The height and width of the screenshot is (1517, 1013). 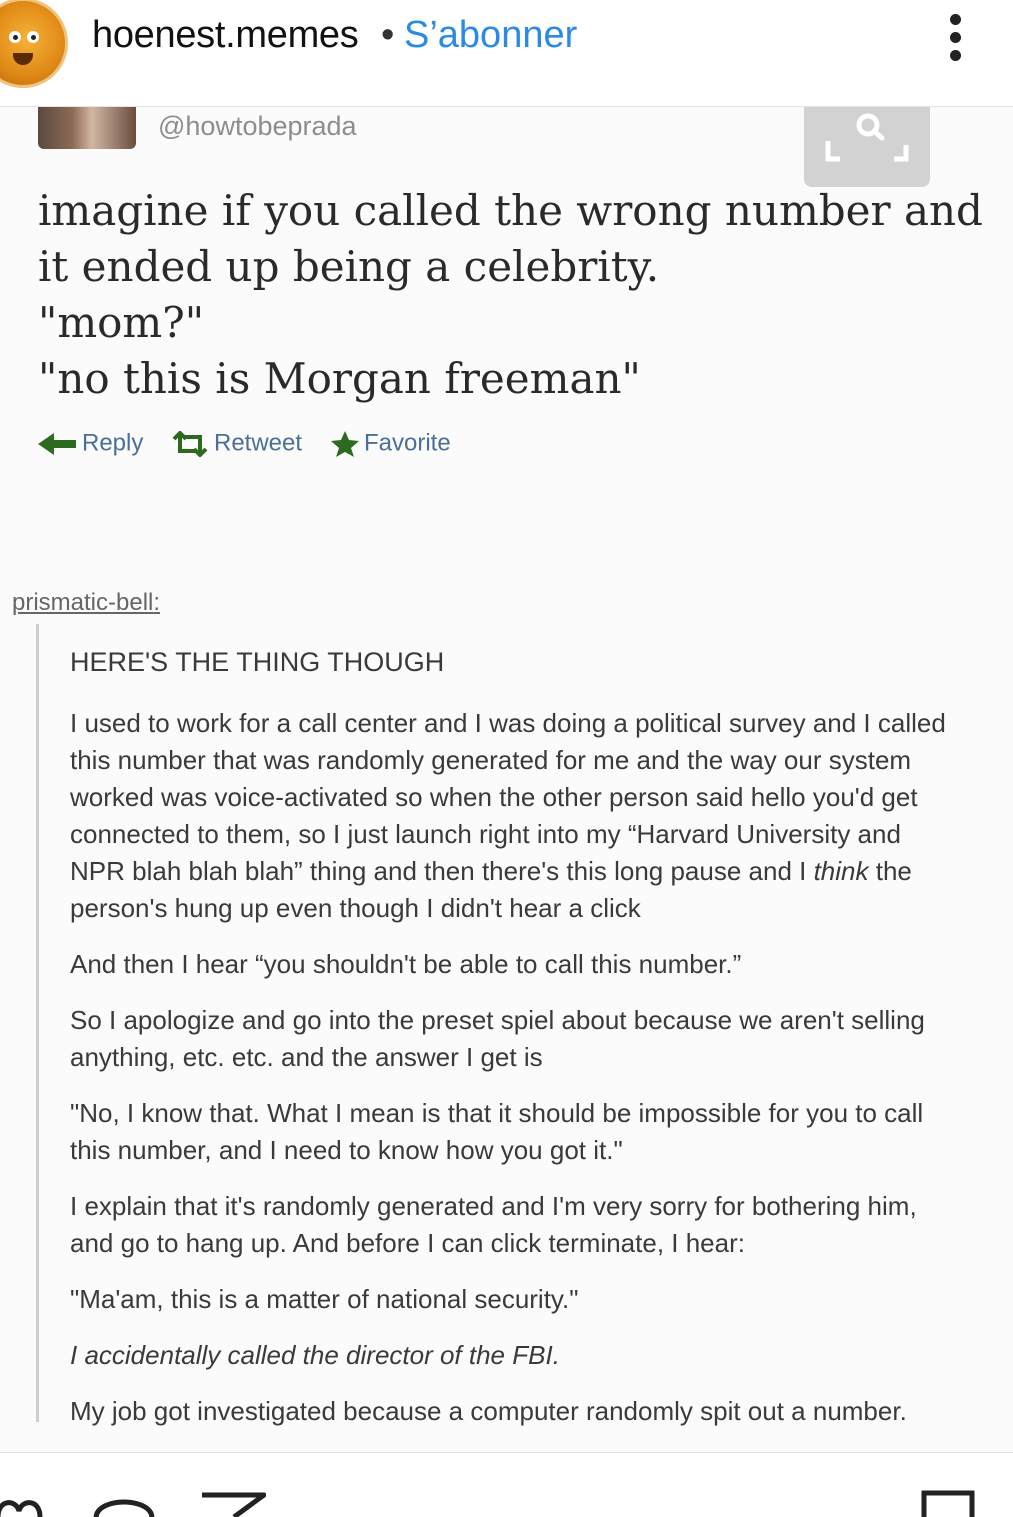 I want to click on retweet-button: Retweet, so click(x=236, y=443).